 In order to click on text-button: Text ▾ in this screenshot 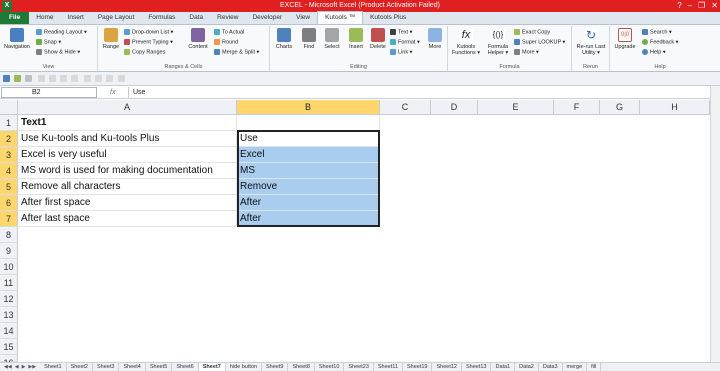, I will do `click(401, 32)`.